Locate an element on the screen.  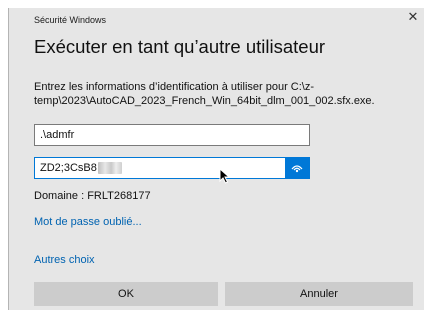
mouse-cursor-icon is located at coordinates (225, 176).